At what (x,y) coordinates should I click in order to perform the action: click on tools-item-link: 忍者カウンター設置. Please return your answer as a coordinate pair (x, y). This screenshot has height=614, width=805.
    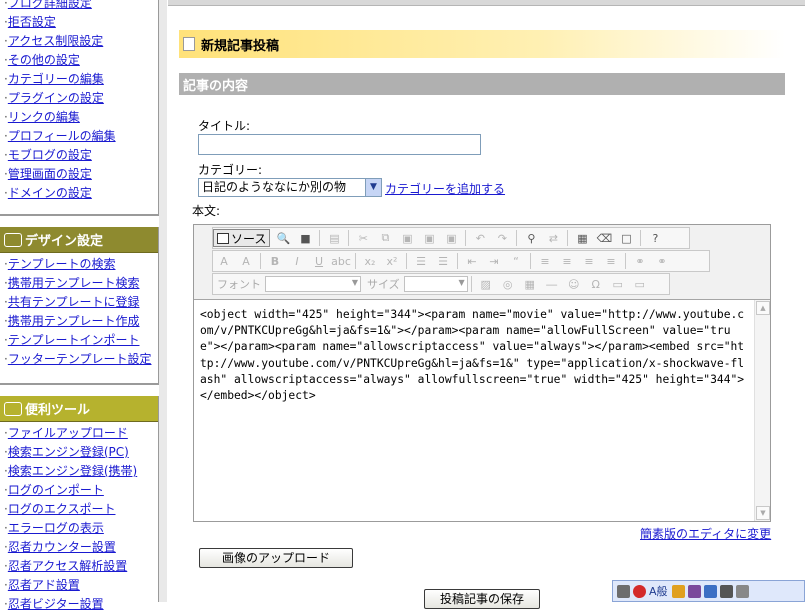
    Looking at the image, I should click on (62, 547).